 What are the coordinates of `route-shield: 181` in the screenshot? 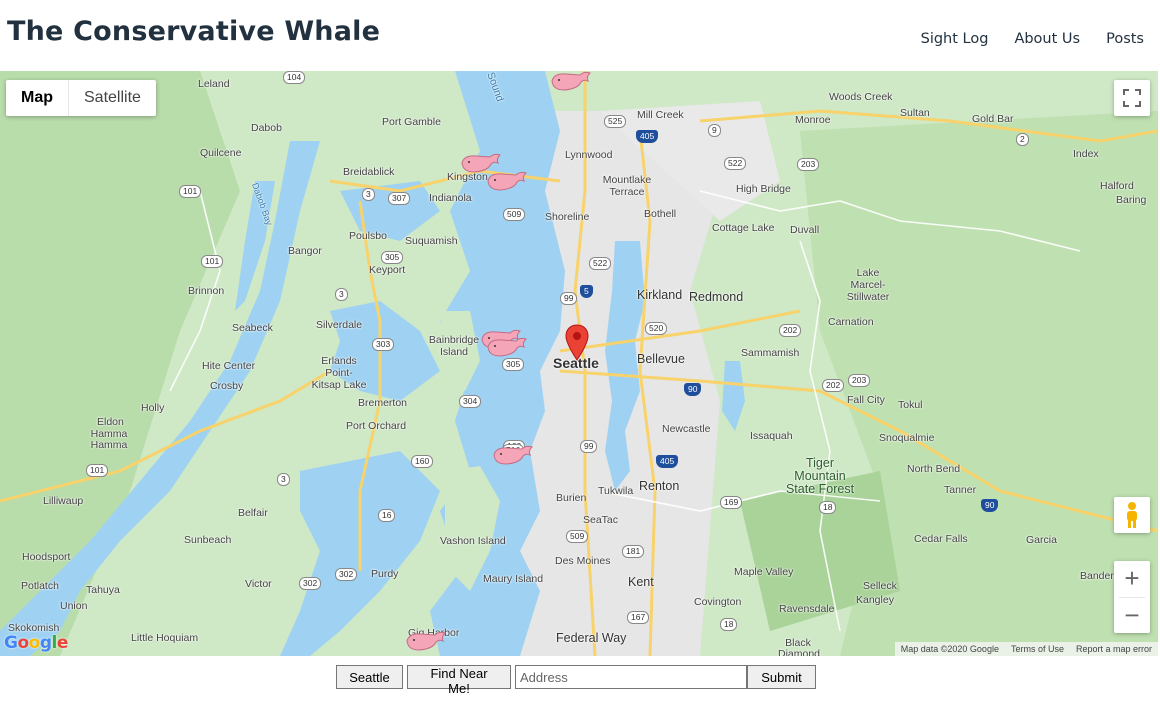 It's located at (633, 551).